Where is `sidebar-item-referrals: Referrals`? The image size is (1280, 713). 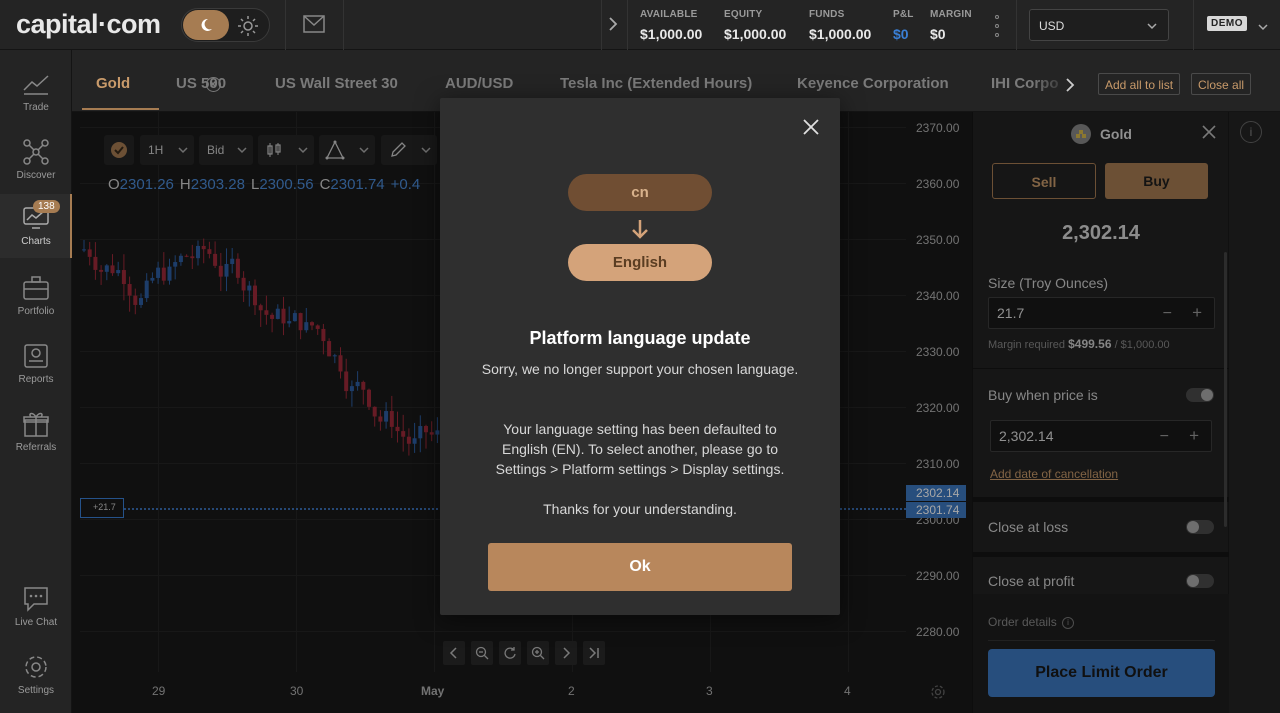 sidebar-item-referrals: Referrals is located at coordinates (36, 432).